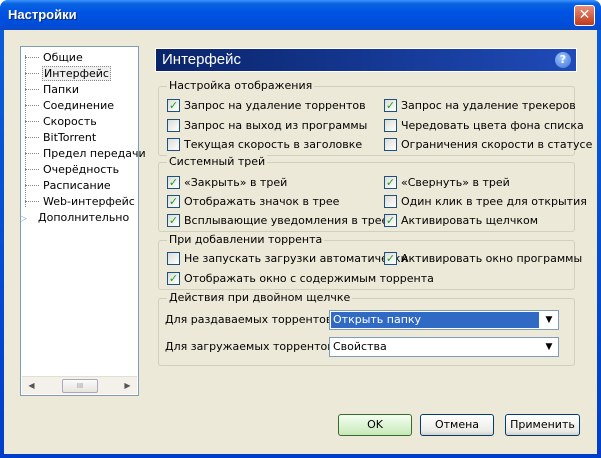 Image resolution: width=601 pixels, height=458 pixels. Describe the element at coordinates (31, 385) in the screenshot. I see `scroll-left-icon: ◀` at that location.